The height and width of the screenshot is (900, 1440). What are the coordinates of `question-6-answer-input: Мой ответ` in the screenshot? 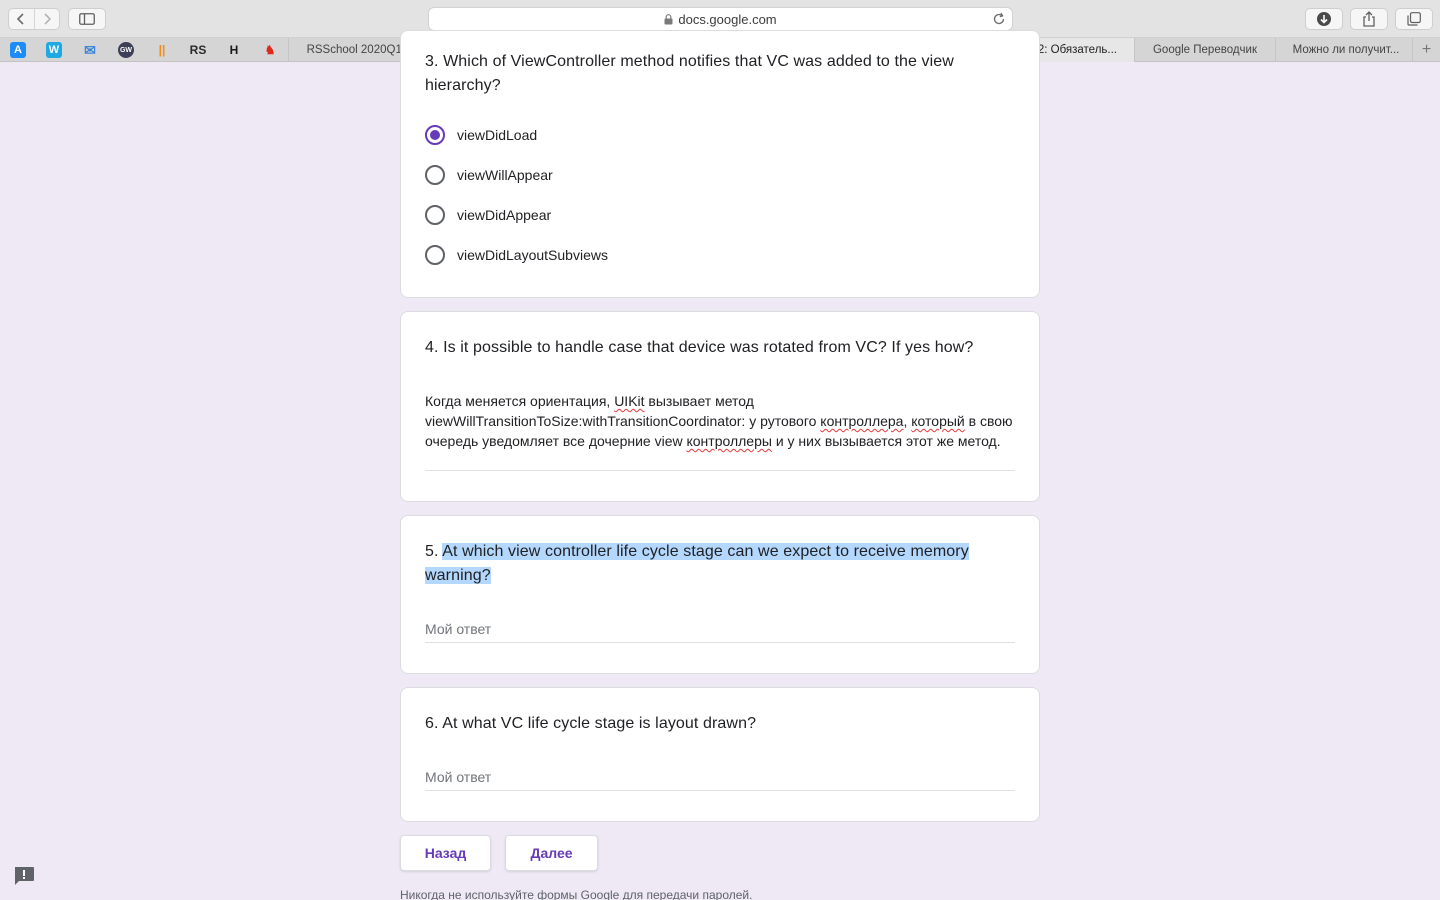 It's located at (458, 777).